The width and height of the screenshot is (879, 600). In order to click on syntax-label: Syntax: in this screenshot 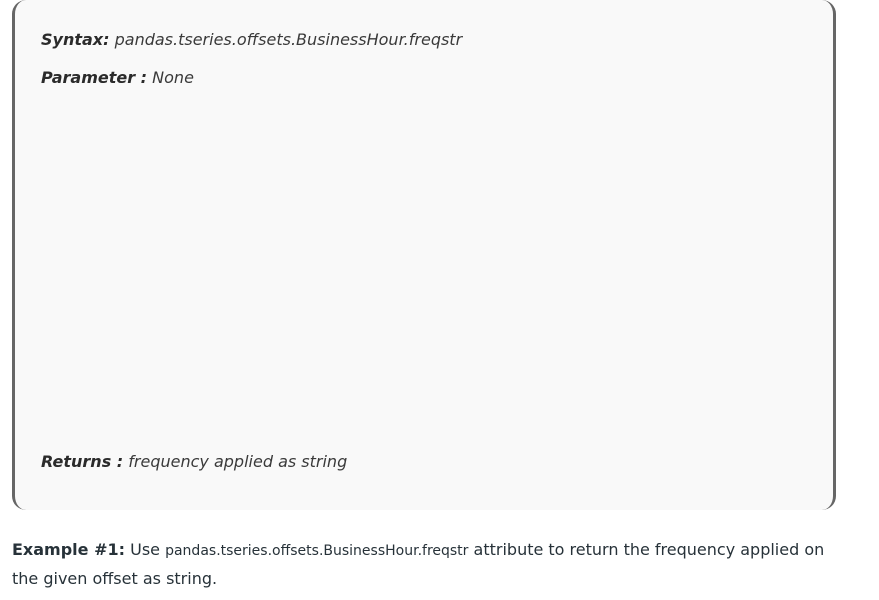, I will do `click(75, 39)`.